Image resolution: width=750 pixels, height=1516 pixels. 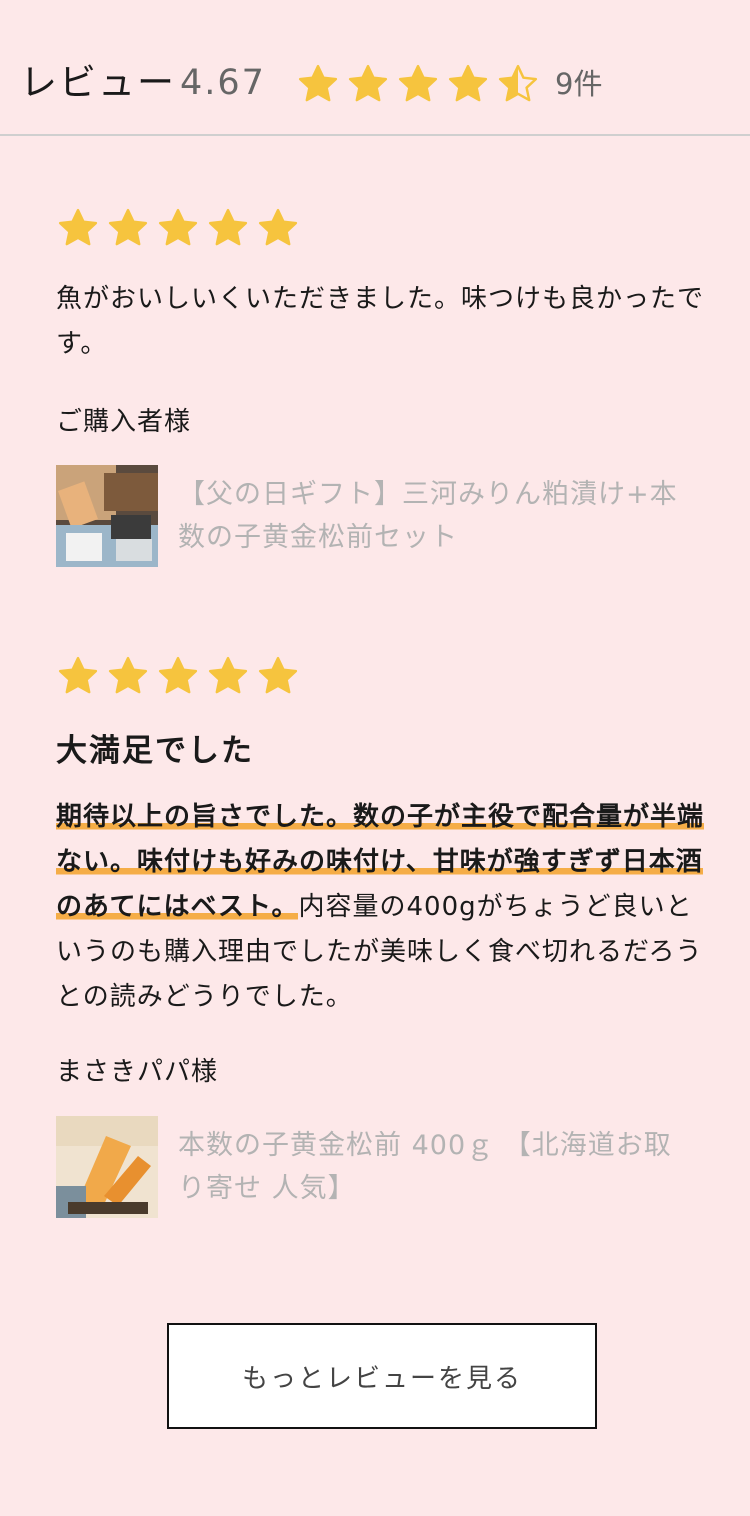 I want to click on review-1-product-title: 【父の日ギフト】三河みりん粕漬け+本数の子黄金松前セット, so click(x=433, y=520).